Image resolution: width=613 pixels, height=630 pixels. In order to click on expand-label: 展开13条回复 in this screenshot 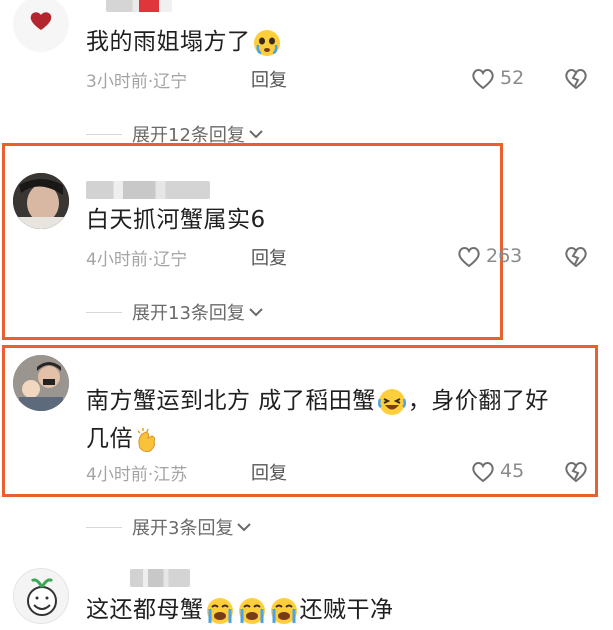, I will do `click(188, 313)`.